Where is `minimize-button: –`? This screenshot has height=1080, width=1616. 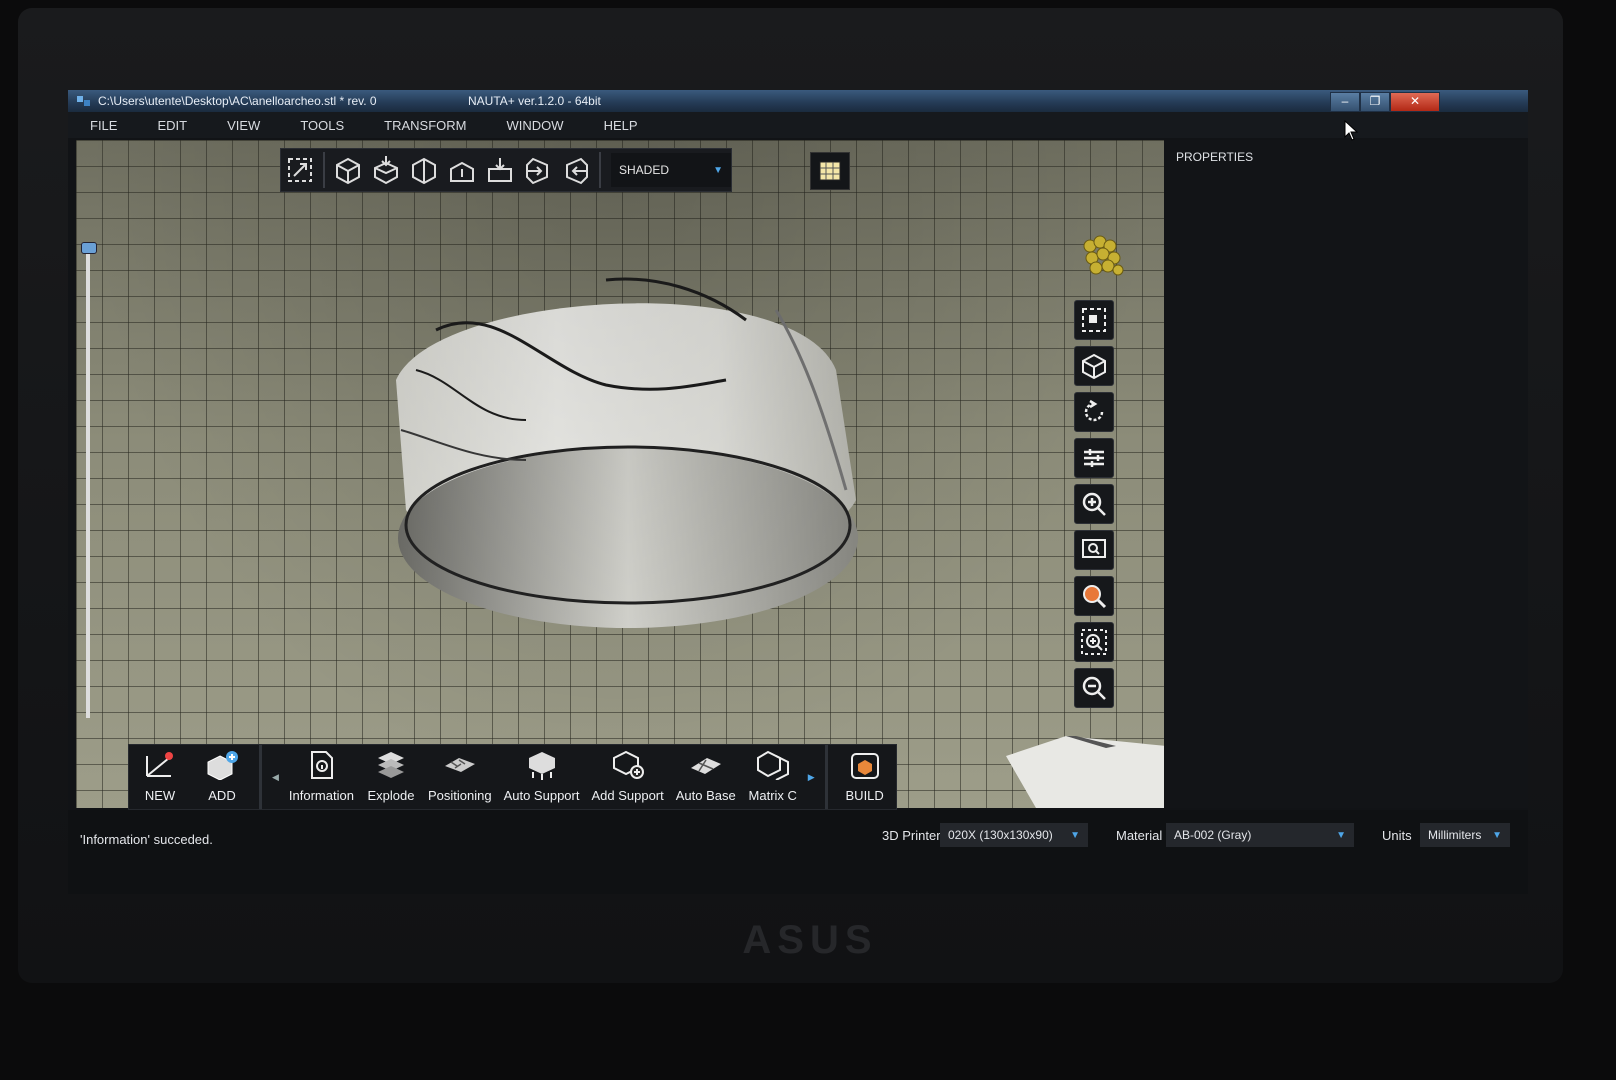 minimize-button: – is located at coordinates (1345, 102).